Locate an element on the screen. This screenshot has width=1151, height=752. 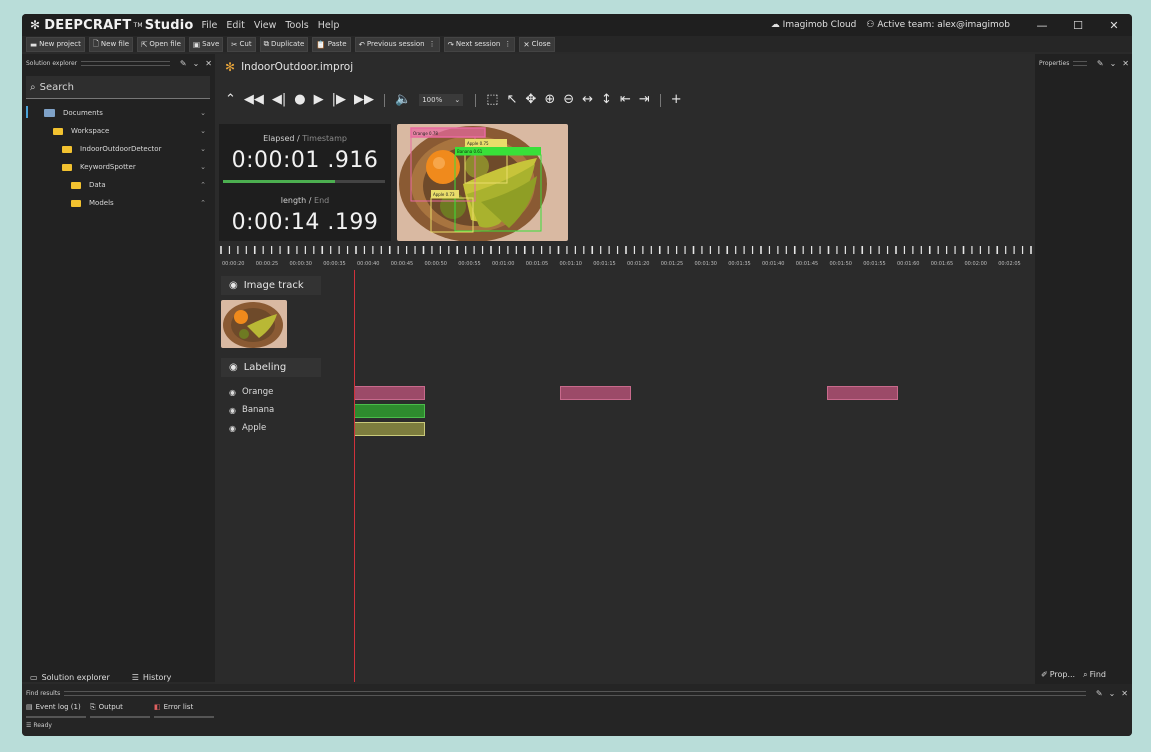
next-session-button: ↷ Next session ⋮ is located at coordinates (479, 44).